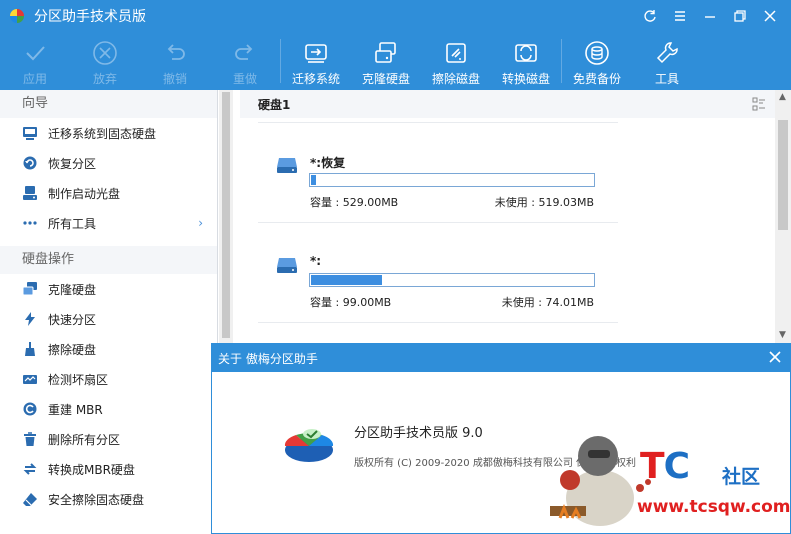 The height and width of the screenshot is (534, 791). I want to click on trash-icon, so click(30, 439).